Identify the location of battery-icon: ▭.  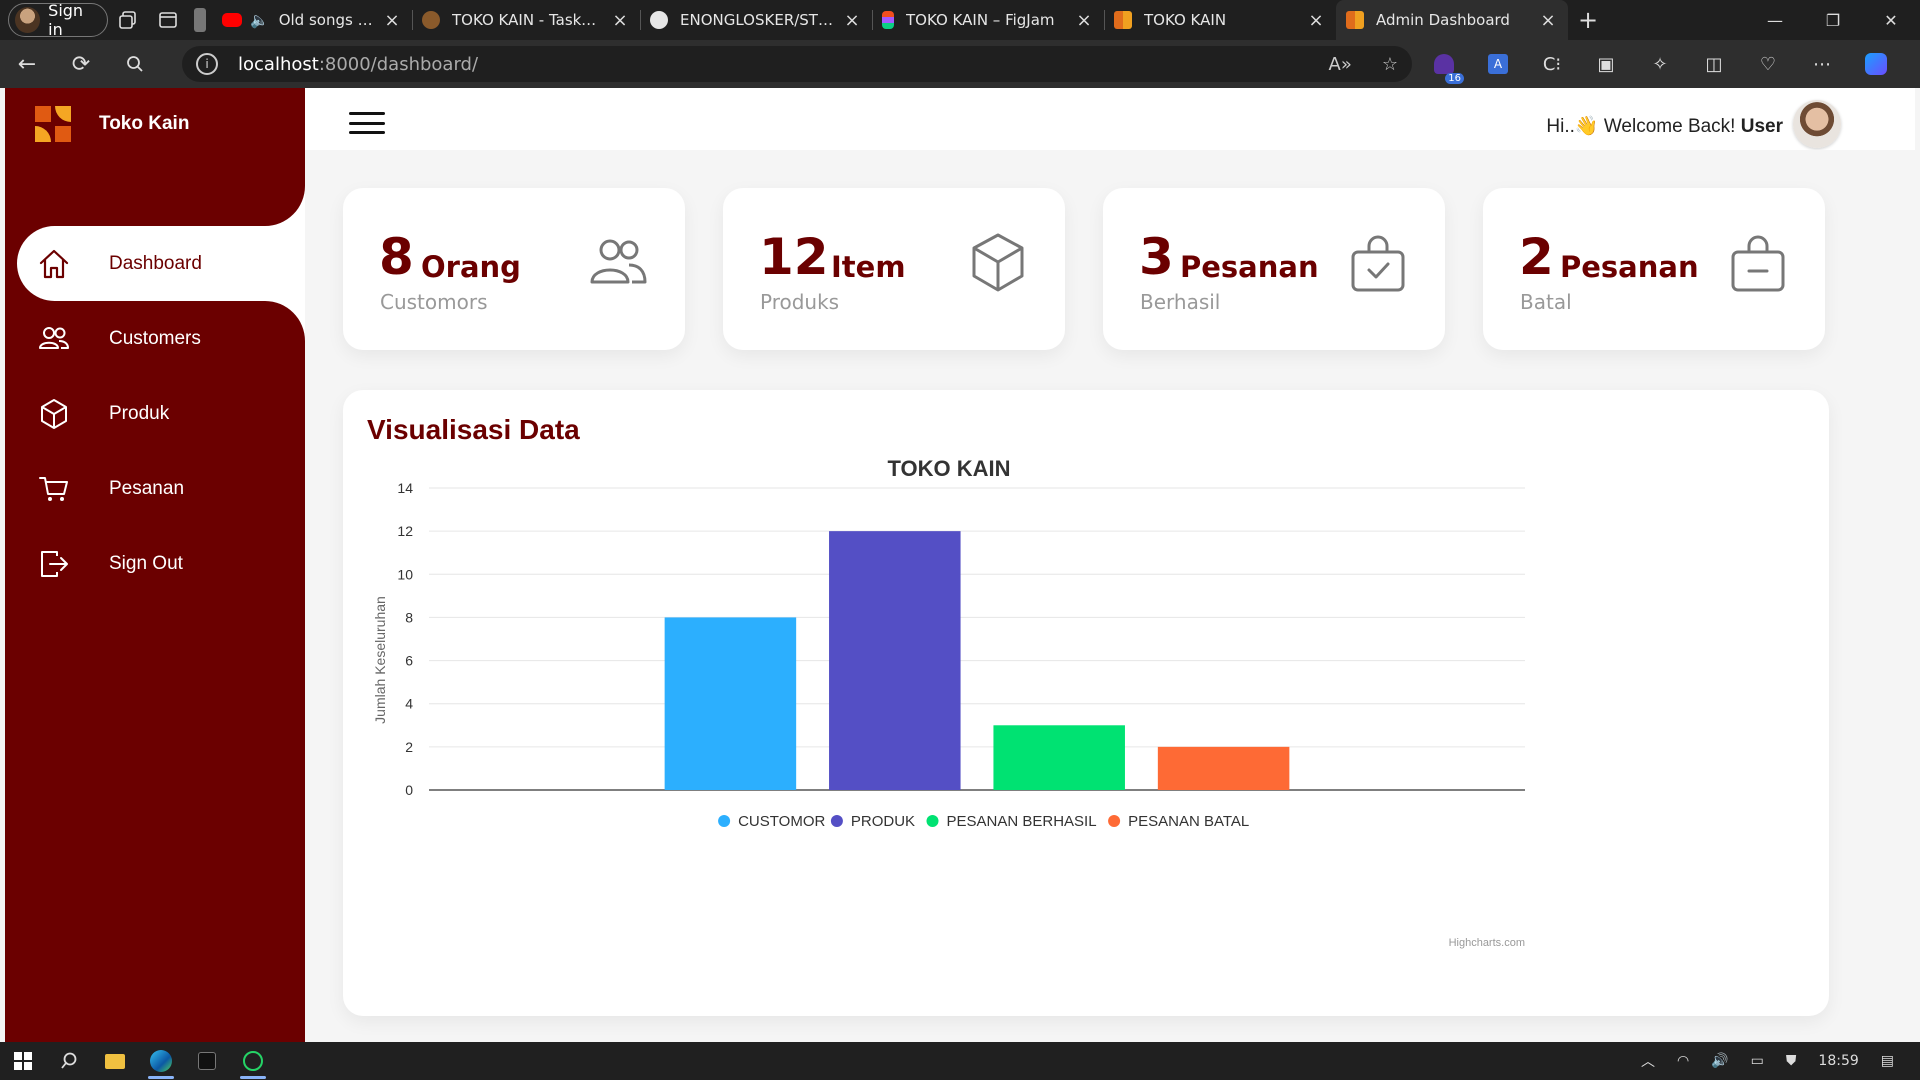
(1757, 1061).